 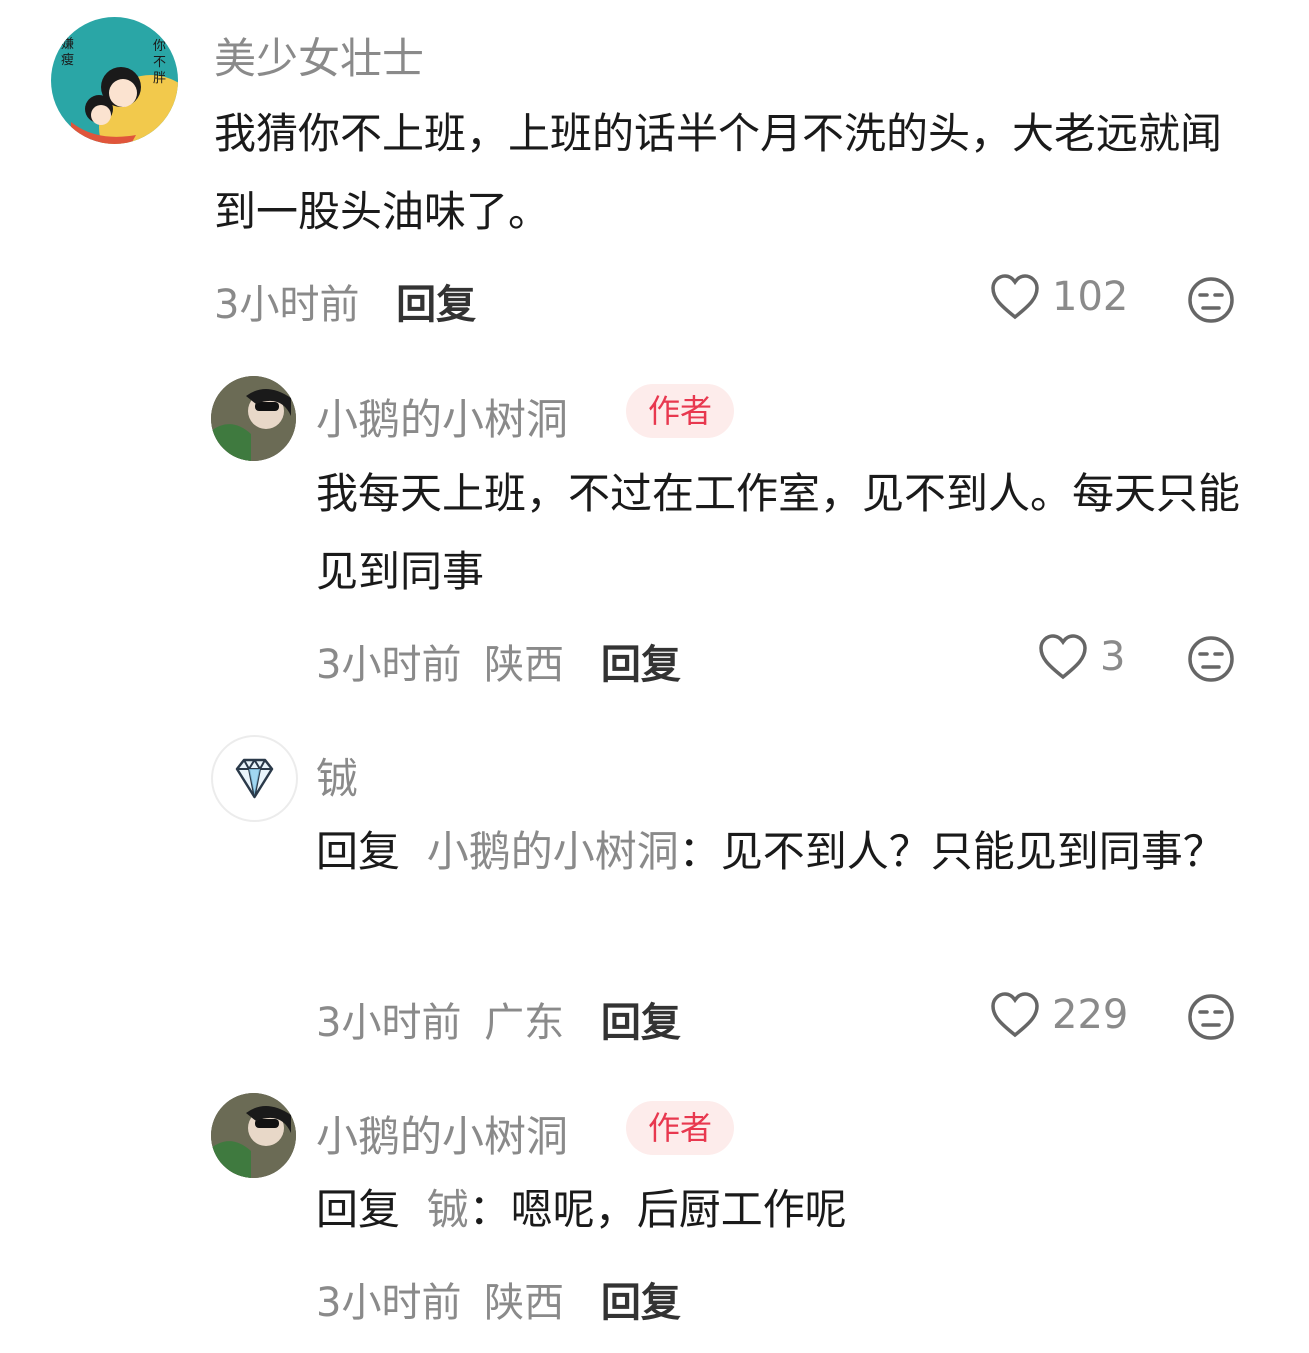 What do you see at coordinates (657, 1209) in the screenshot?
I see `reply-body: ：嗯呢，后厨工作呢` at bounding box center [657, 1209].